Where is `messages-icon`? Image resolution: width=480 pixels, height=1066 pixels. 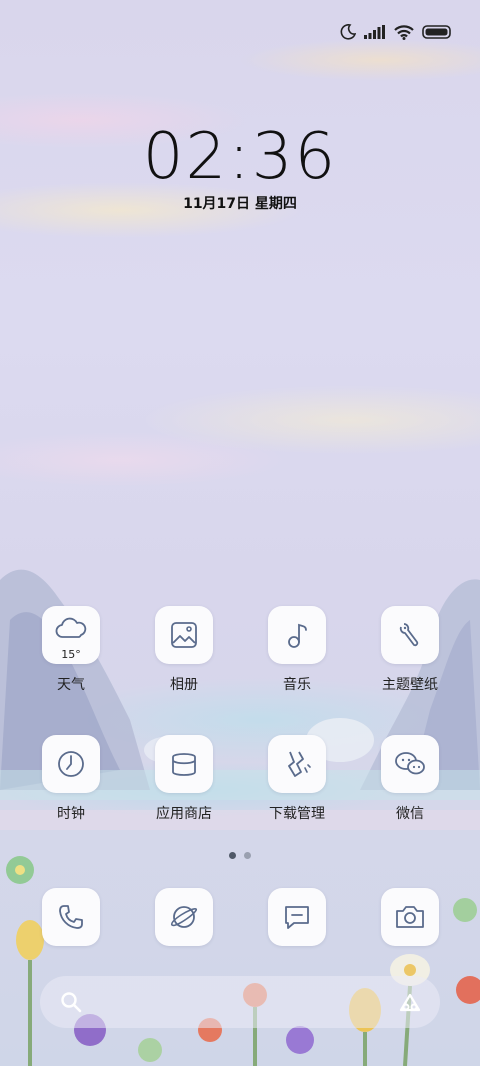 messages-icon is located at coordinates (297, 917).